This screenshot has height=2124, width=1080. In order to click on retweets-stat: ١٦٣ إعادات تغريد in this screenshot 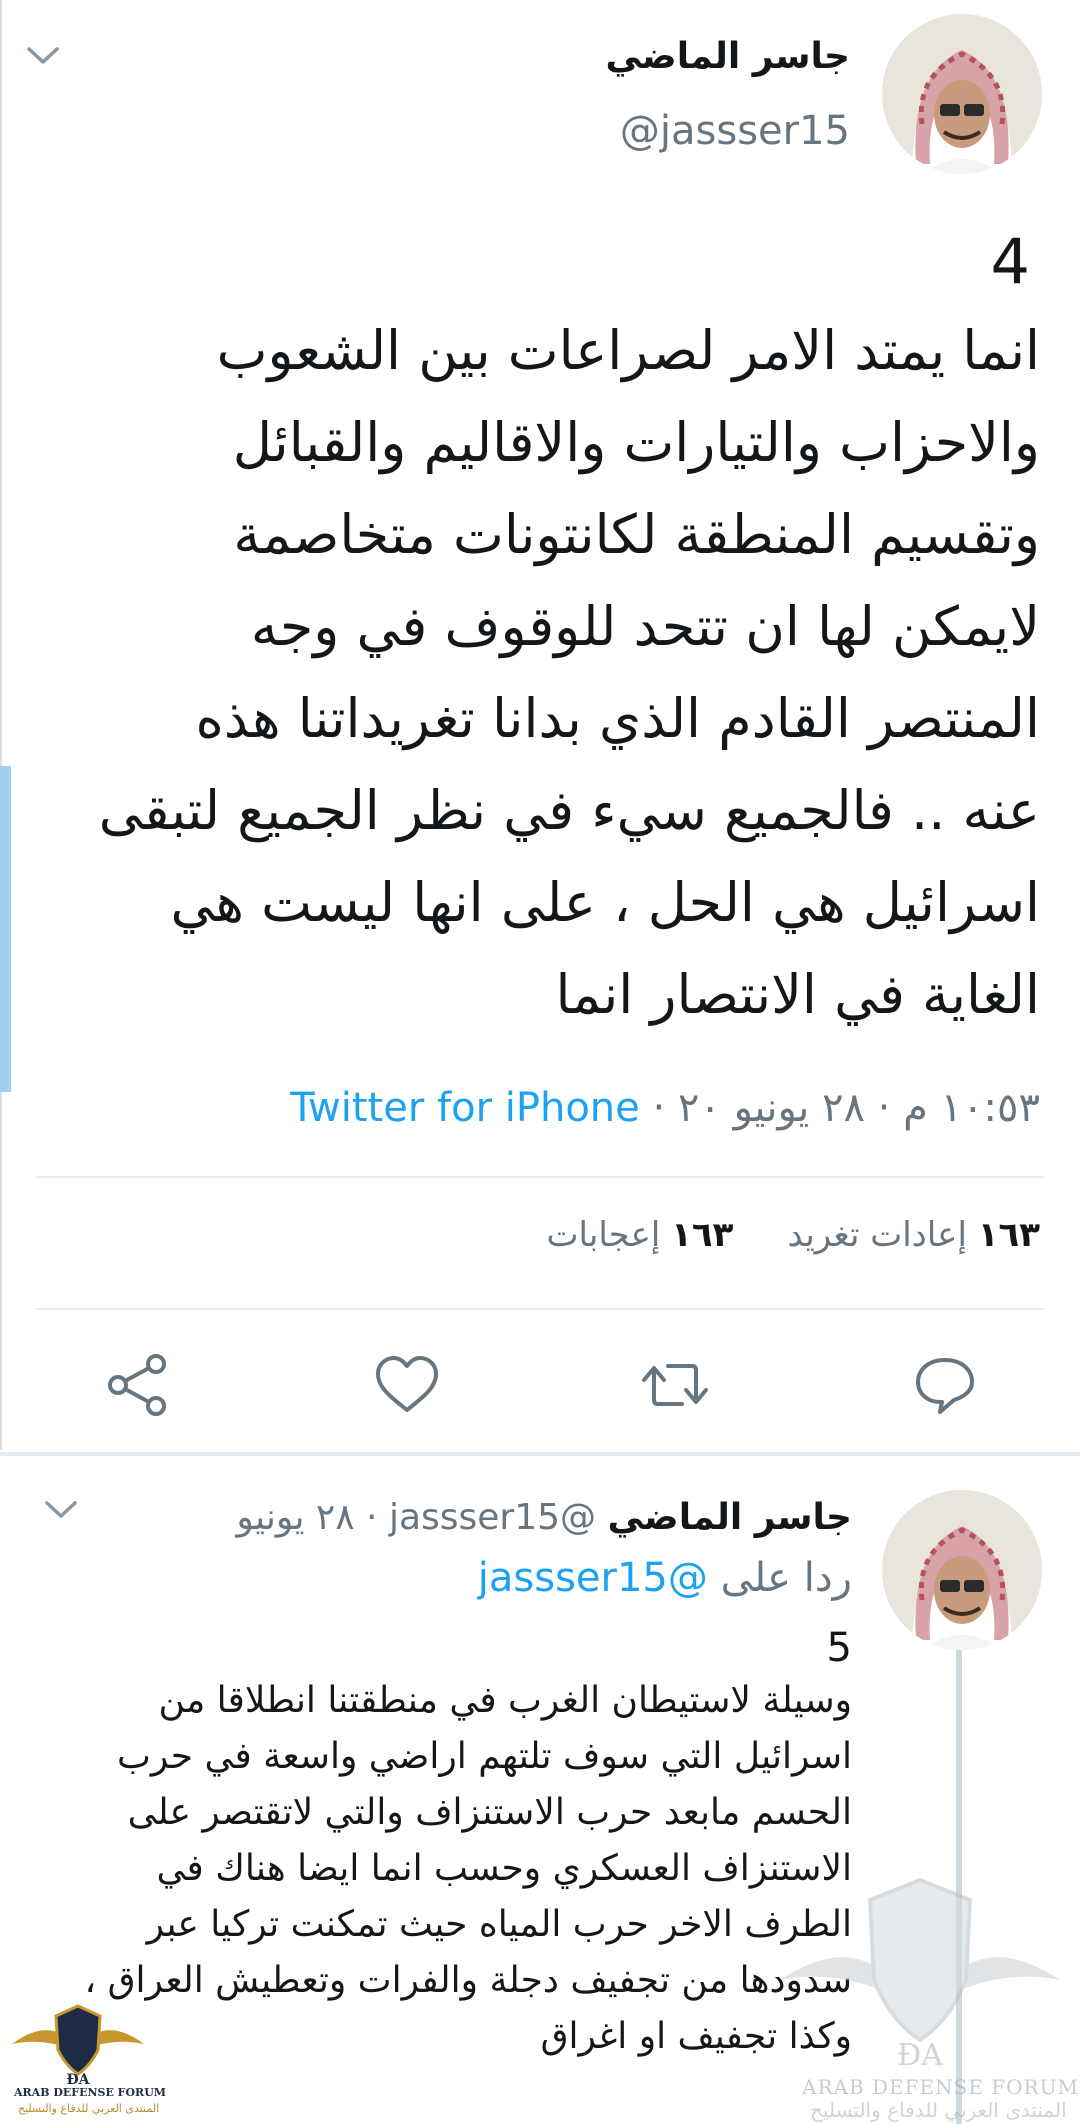, I will do `click(913, 1235)`.